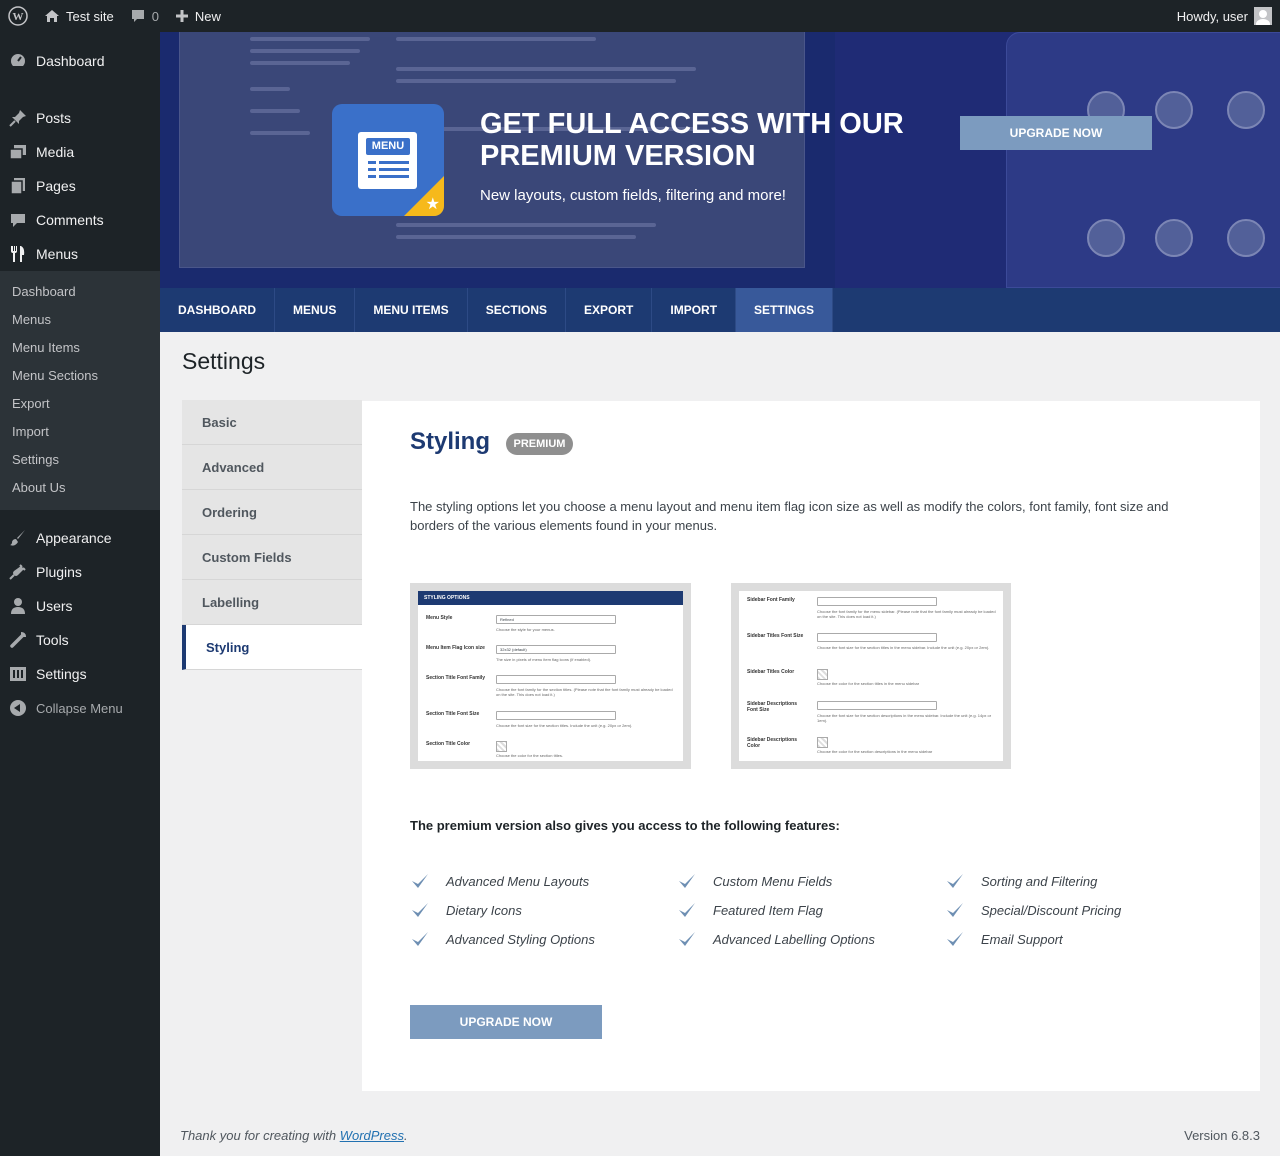  What do you see at coordinates (609, 310) in the screenshot?
I see `tab-export: EXPORT` at bounding box center [609, 310].